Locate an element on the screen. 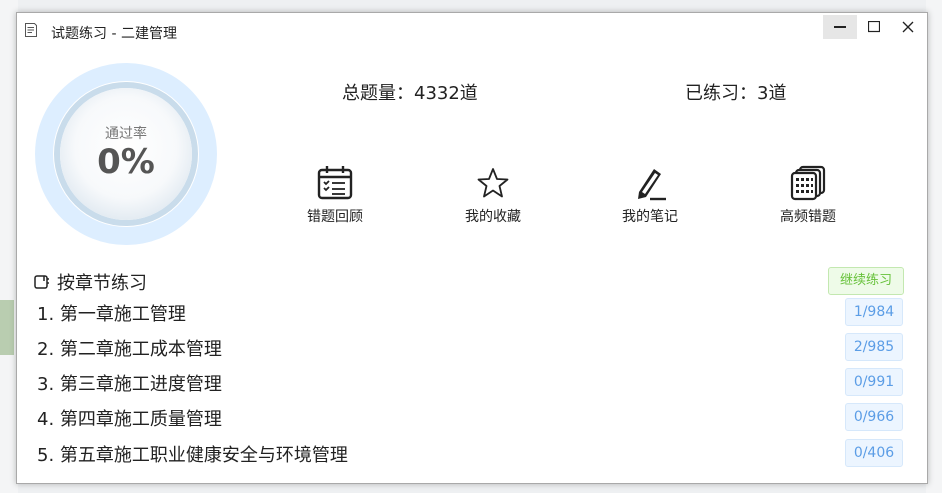 The width and height of the screenshot is (942, 493). maximize-button is located at coordinates (874, 27).